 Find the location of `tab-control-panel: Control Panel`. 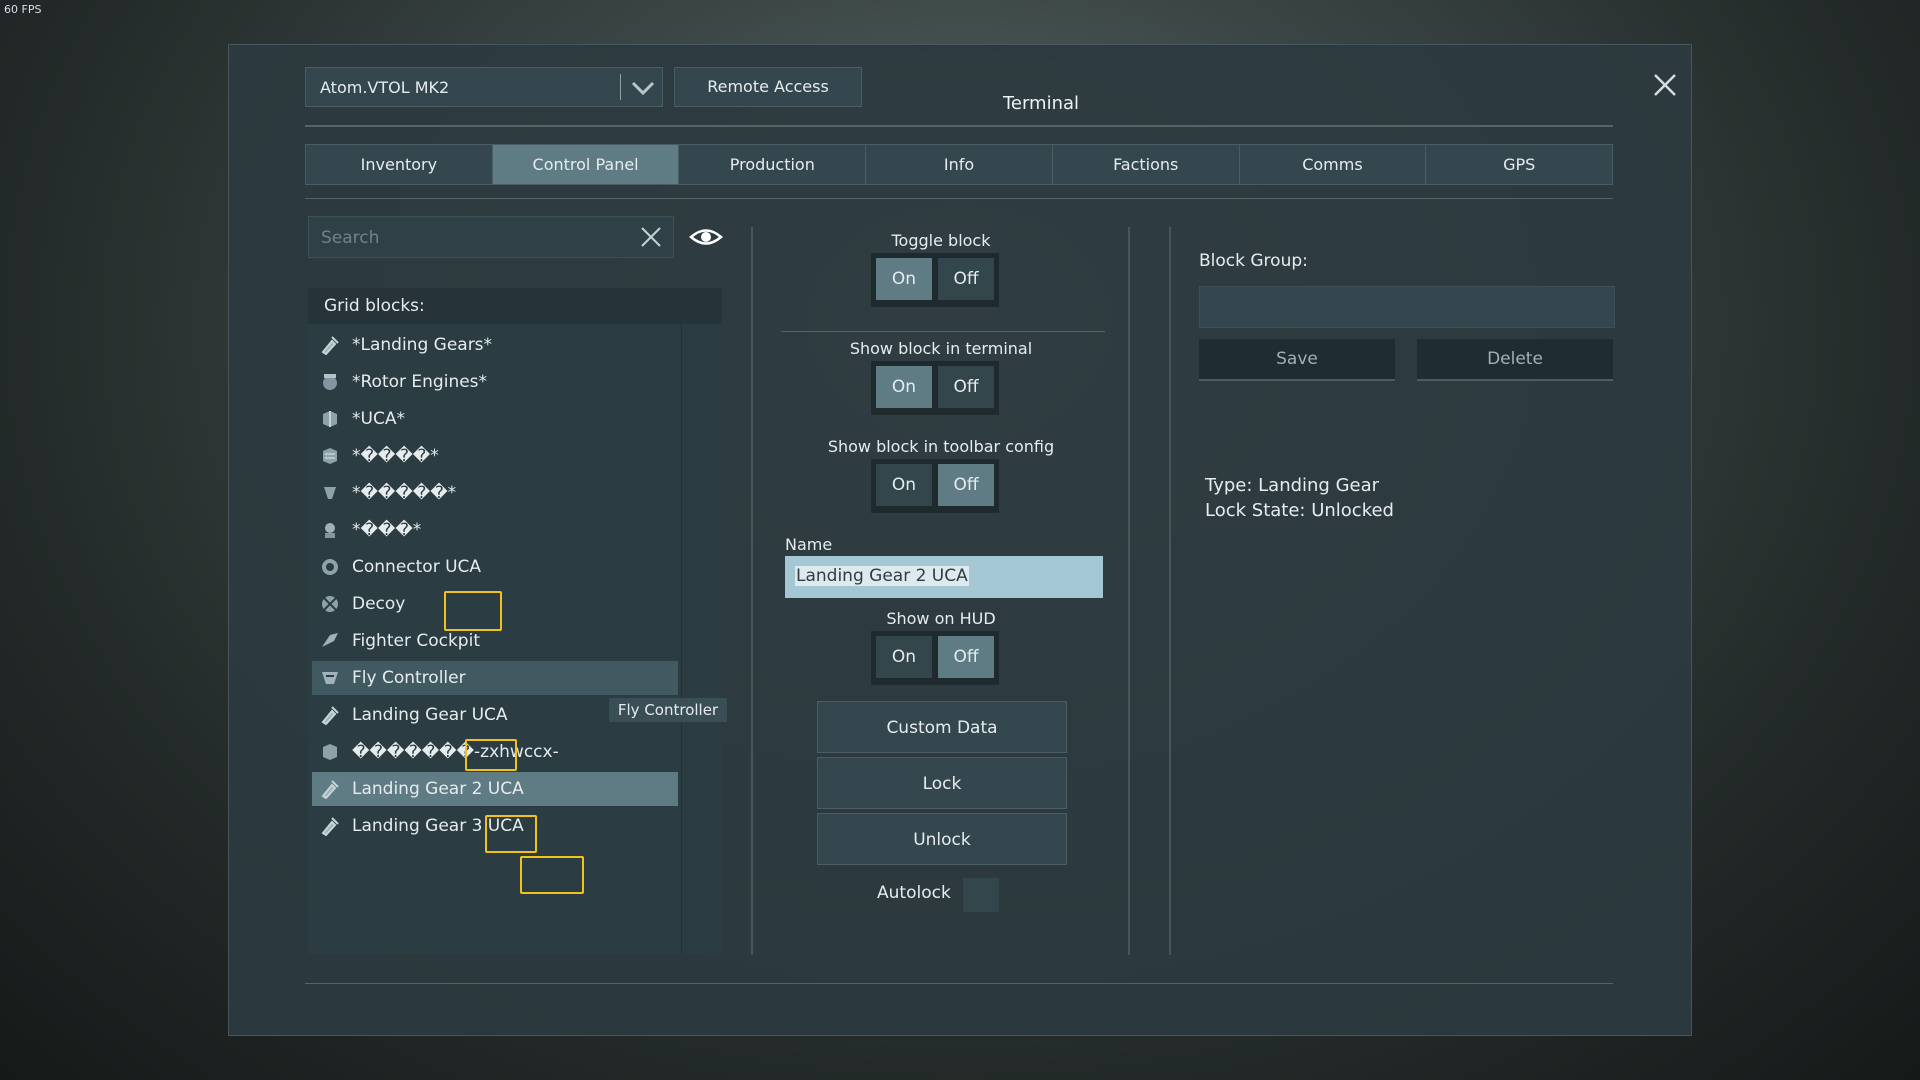

tab-control-panel: Control Panel is located at coordinates (586, 164).